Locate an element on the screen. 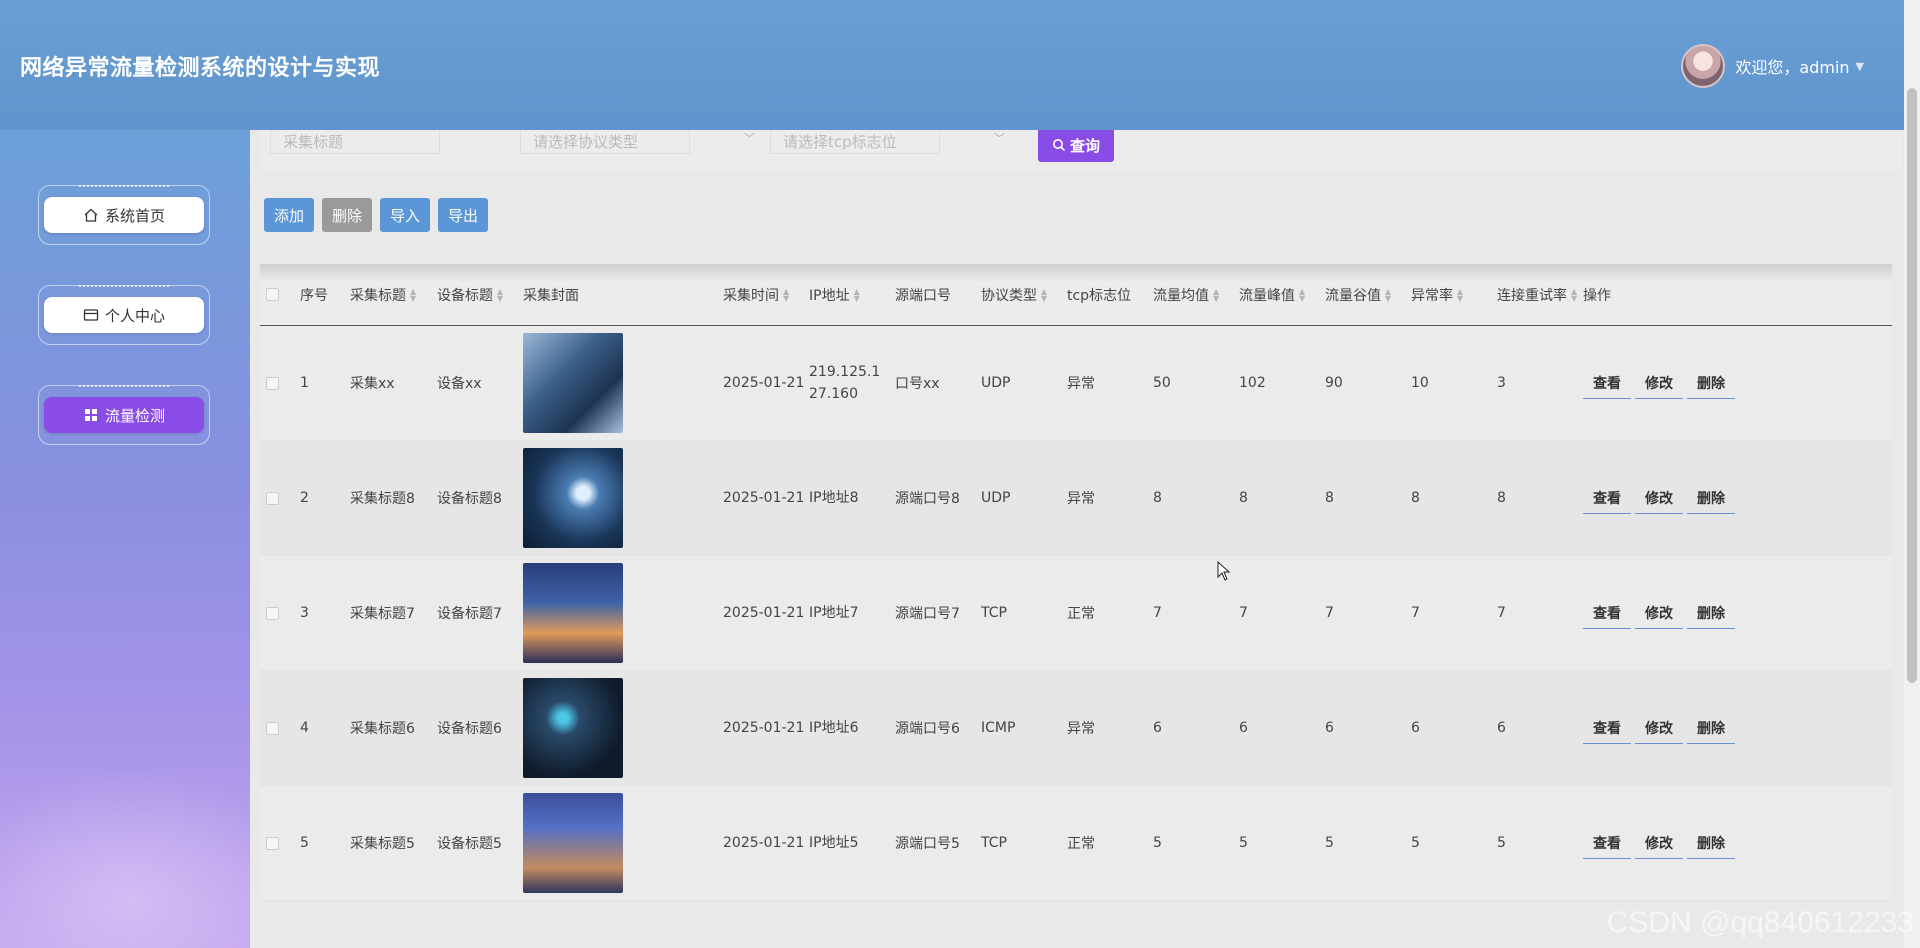 The width and height of the screenshot is (1920, 948). cell-retry: 6 is located at coordinates (1501, 728).